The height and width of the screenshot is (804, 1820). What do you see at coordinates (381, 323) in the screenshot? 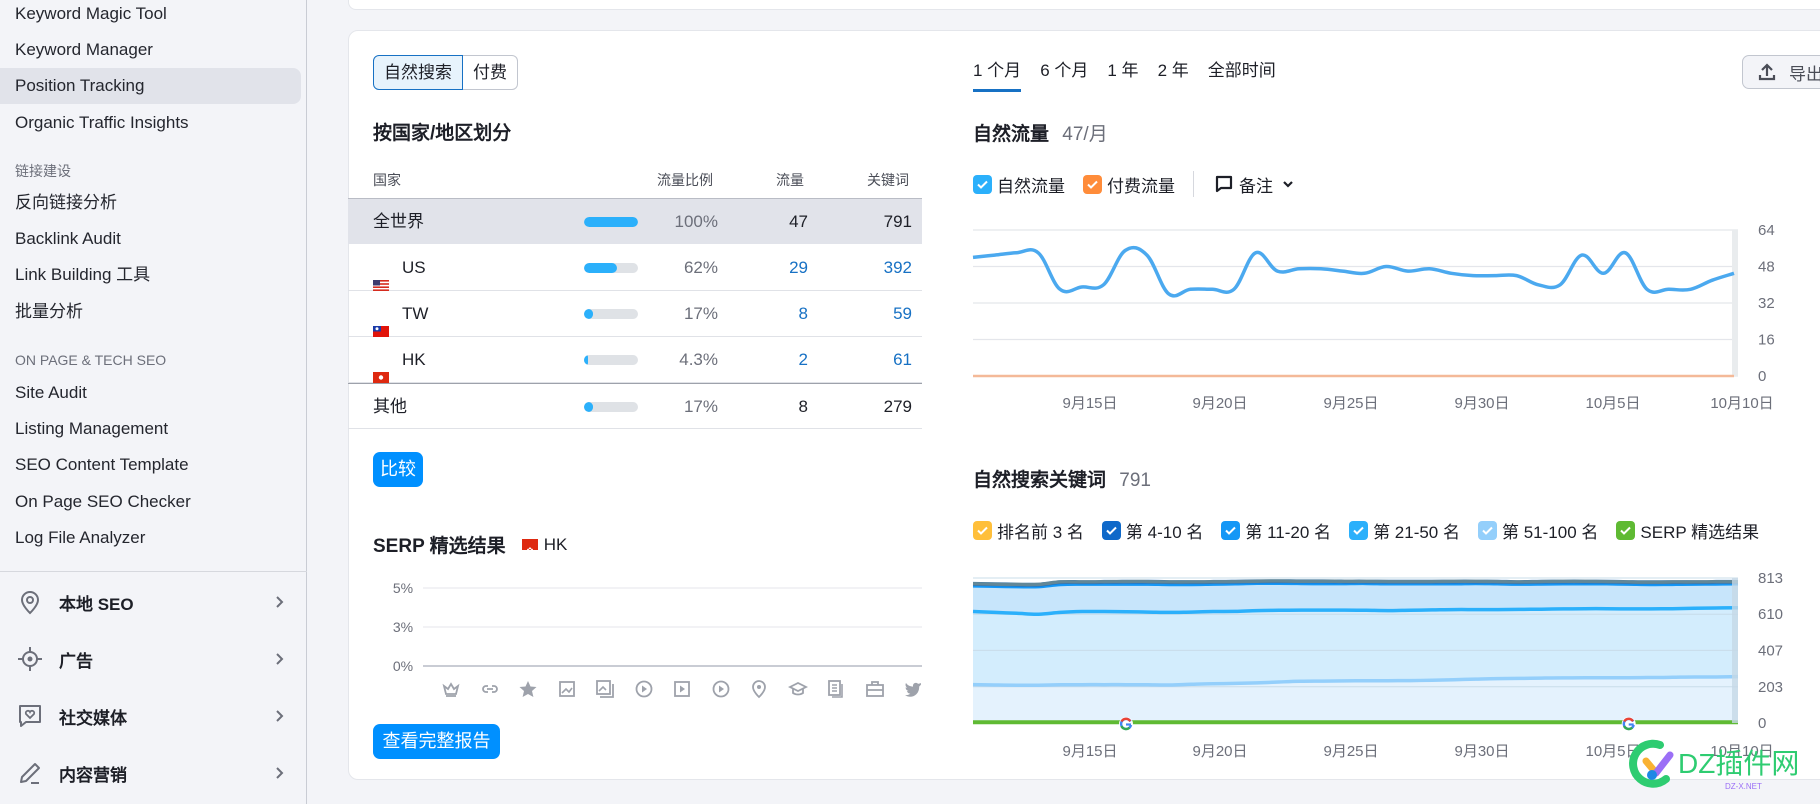
I see `tw-flag-icon` at bounding box center [381, 323].